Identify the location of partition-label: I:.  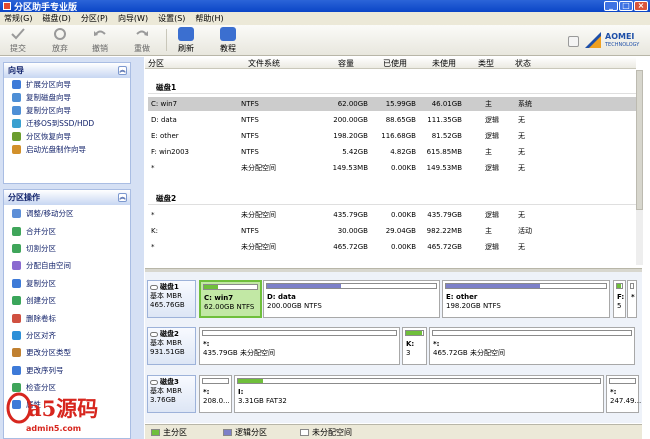
(241, 392).